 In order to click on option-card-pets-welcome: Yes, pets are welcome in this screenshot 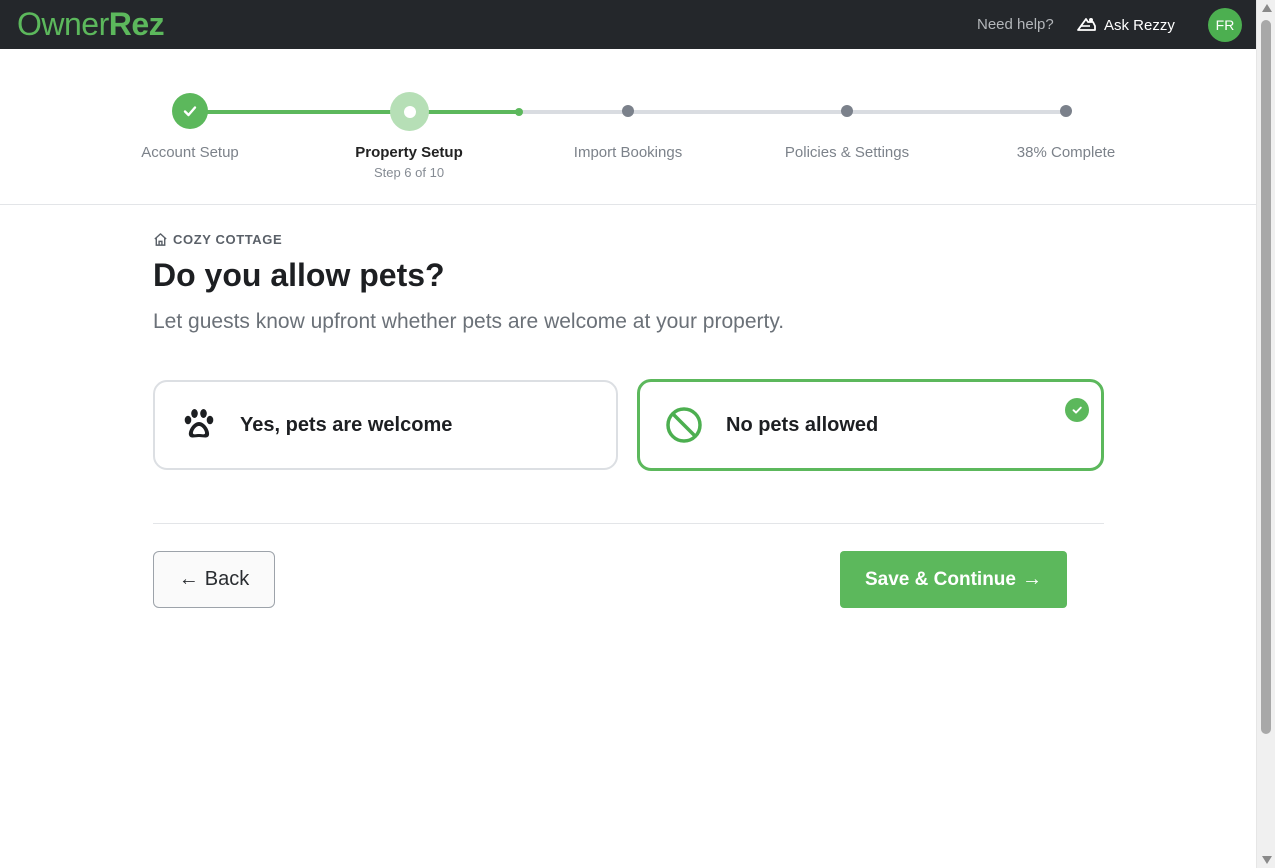, I will do `click(385, 425)`.